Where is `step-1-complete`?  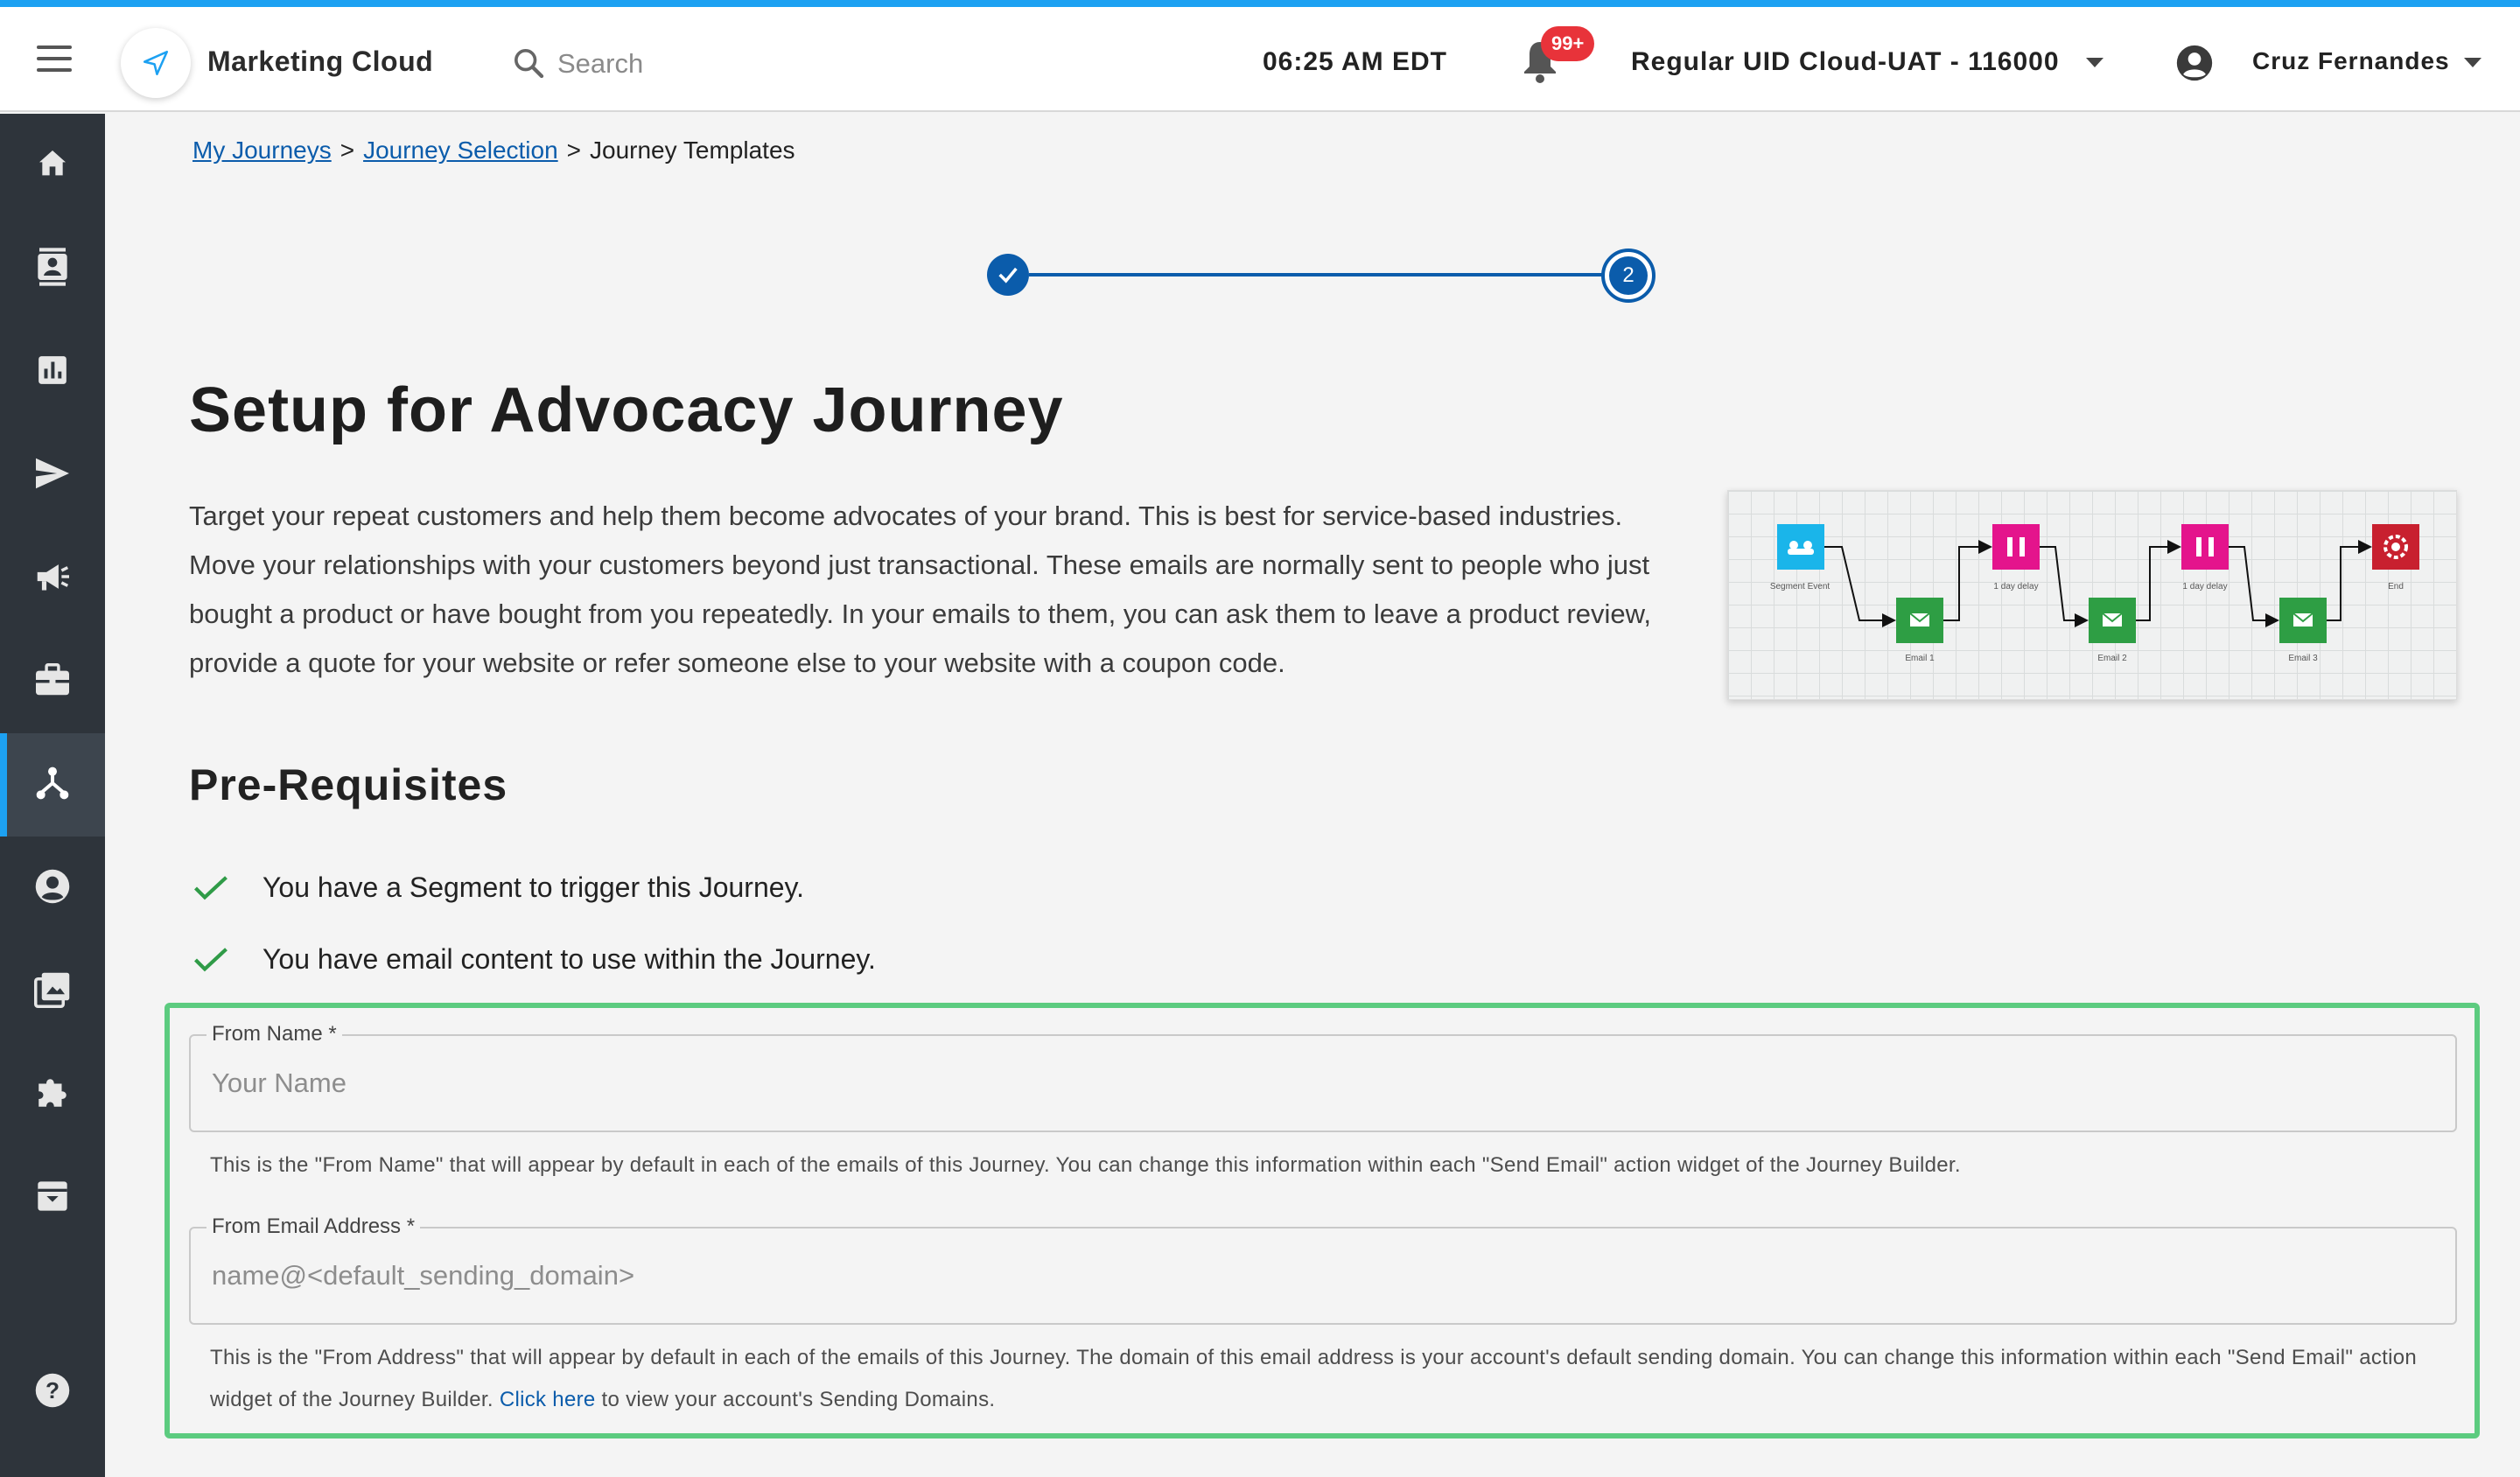 step-1-complete is located at coordinates (1008, 275).